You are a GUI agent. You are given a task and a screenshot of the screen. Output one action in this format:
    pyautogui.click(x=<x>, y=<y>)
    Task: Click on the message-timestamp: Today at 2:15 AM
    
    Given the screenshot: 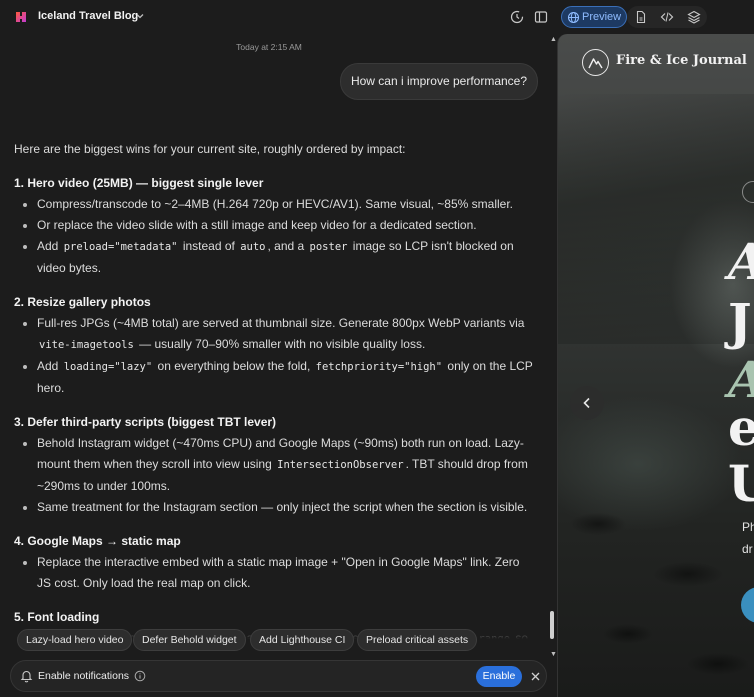 What is the action you would take?
    pyautogui.click(x=269, y=47)
    